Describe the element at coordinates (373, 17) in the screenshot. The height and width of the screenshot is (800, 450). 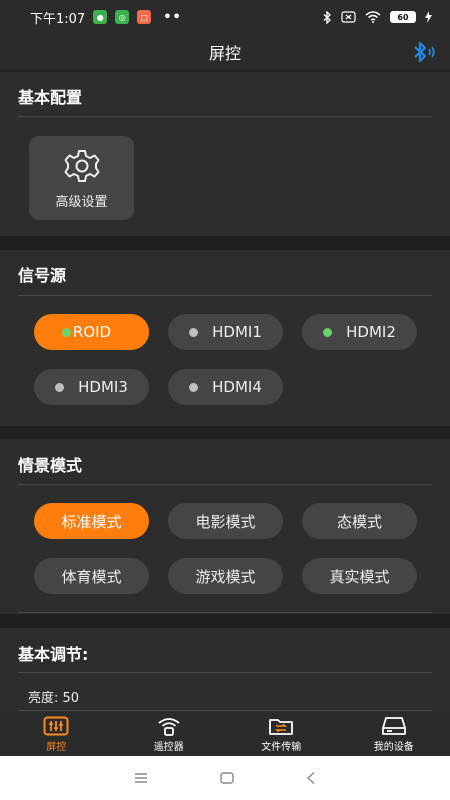
I see `wifi-icon` at that location.